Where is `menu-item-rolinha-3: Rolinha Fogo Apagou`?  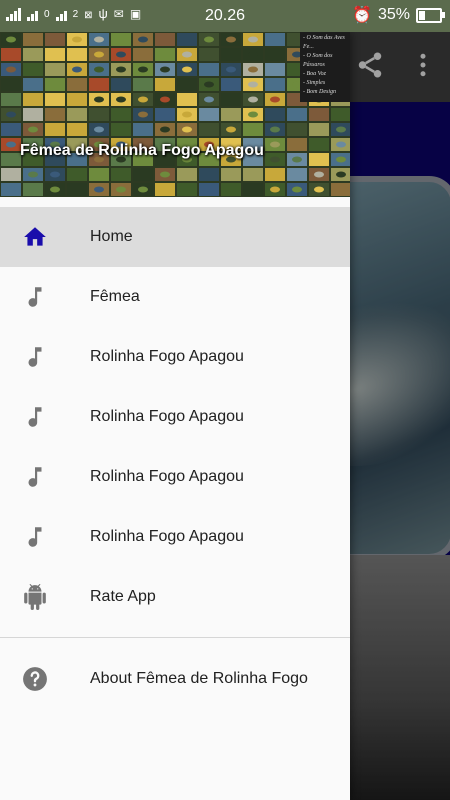
menu-item-rolinha-3: Rolinha Fogo Apagou is located at coordinates (175, 477).